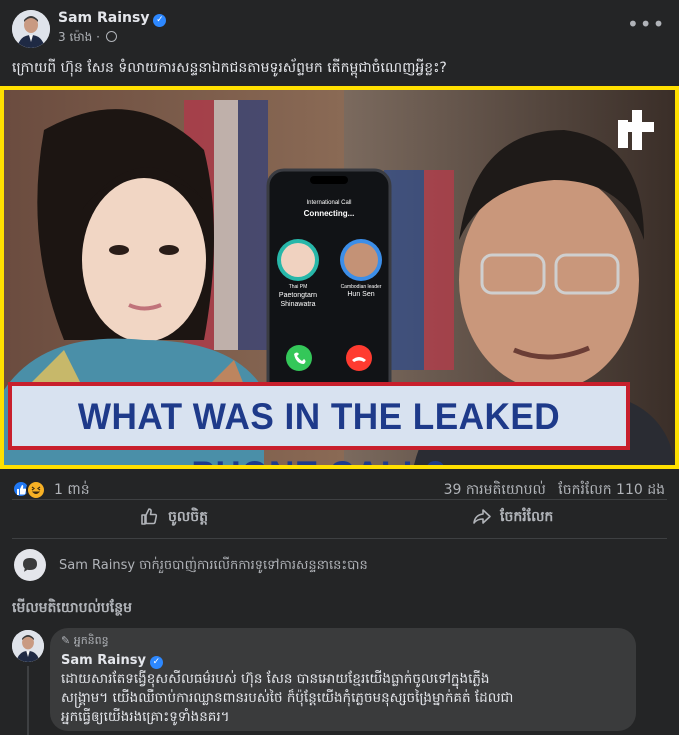  Describe the element at coordinates (72, 608) in the screenshot. I see `view-more-comments-link: មើលមតិយោបល់បន្ថែម` at that location.